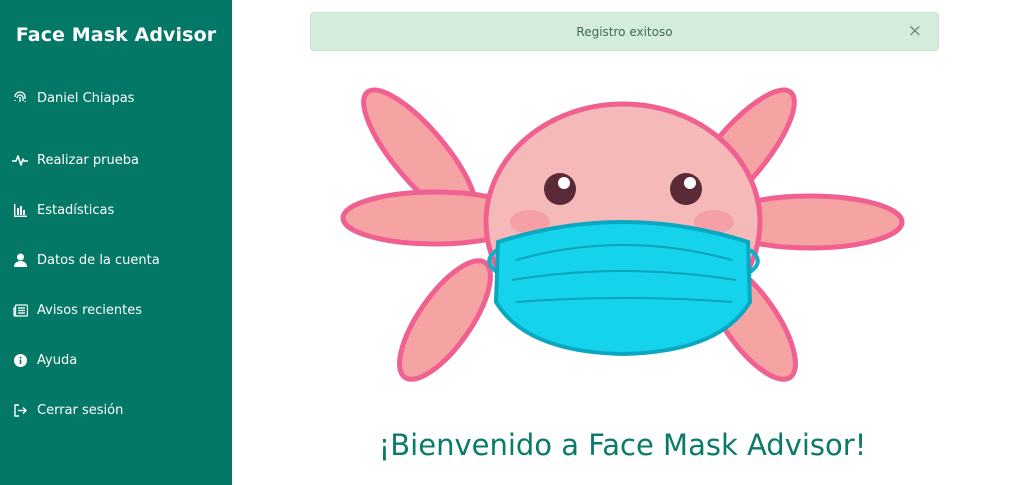 This screenshot has height=485, width=1013. What do you see at coordinates (20, 310) in the screenshot?
I see `newspaper-icon` at bounding box center [20, 310].